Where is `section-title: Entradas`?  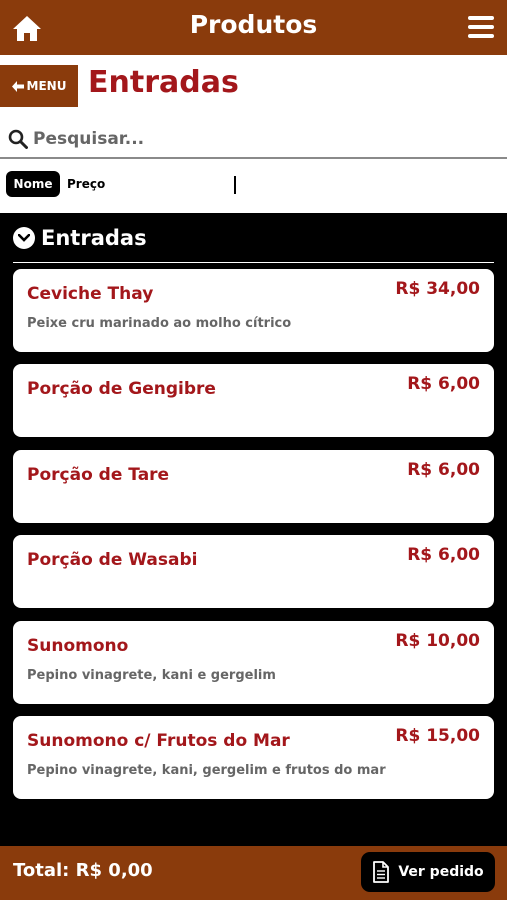
section-title: Entradas is located at coordinates (163, 82).